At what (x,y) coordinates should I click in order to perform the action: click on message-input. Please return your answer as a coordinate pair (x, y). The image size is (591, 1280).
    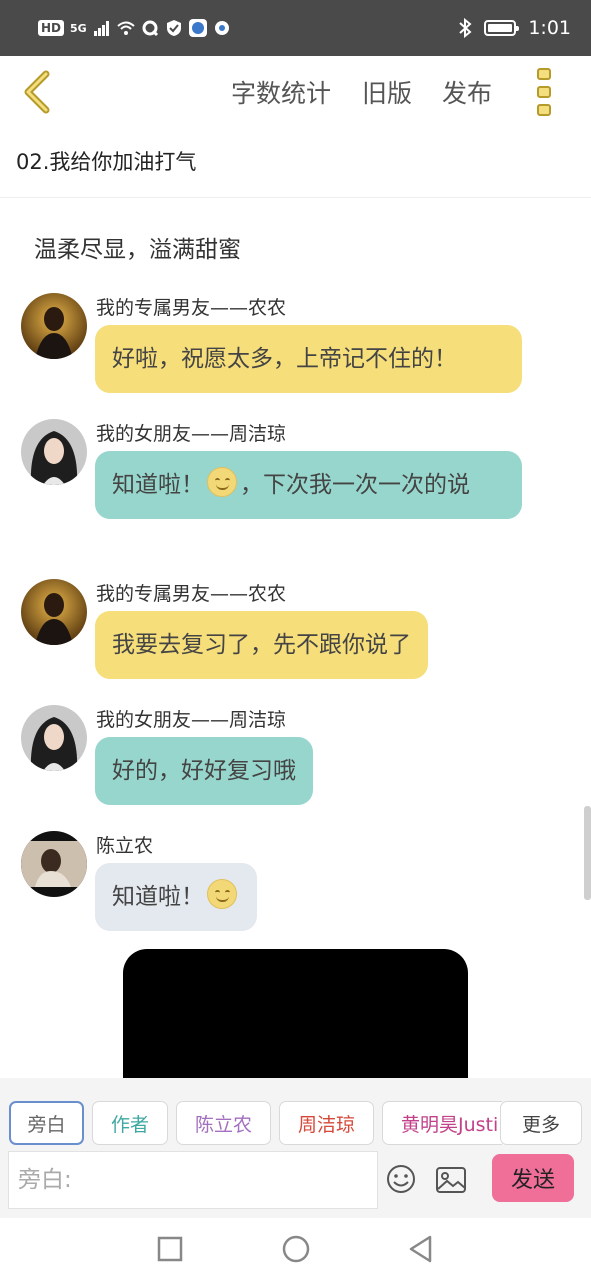
    Looking at the image, I should click on (193, 1180).